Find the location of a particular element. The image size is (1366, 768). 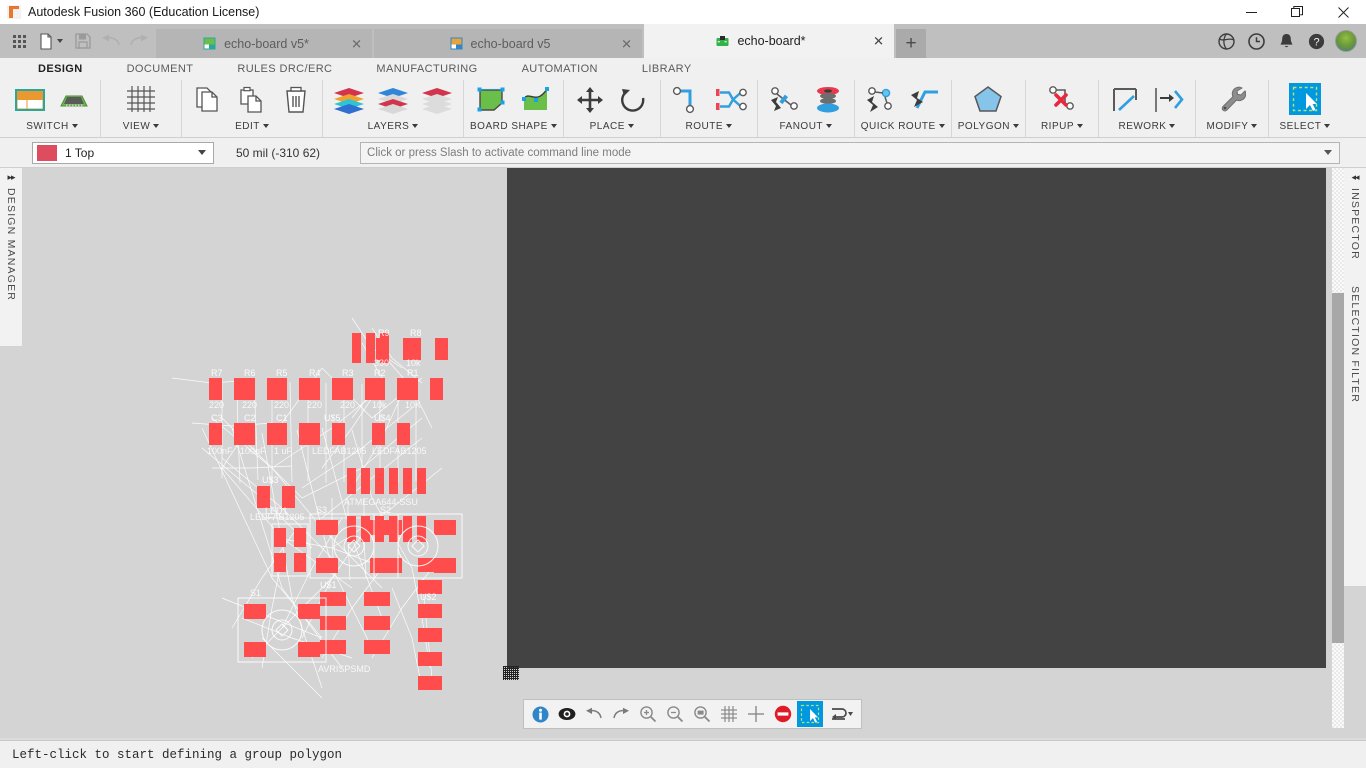

copy-icon is located at coordinates (208, 100).